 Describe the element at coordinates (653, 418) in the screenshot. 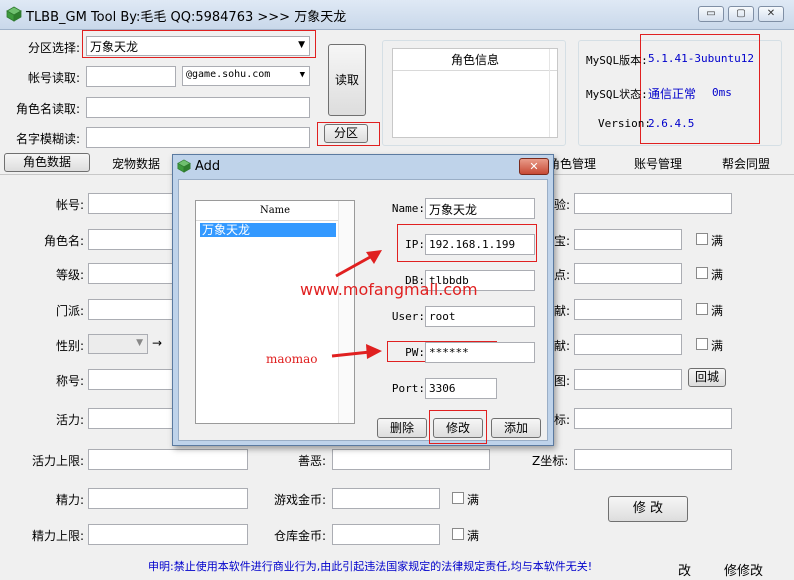

I see `coord-input` at that location.